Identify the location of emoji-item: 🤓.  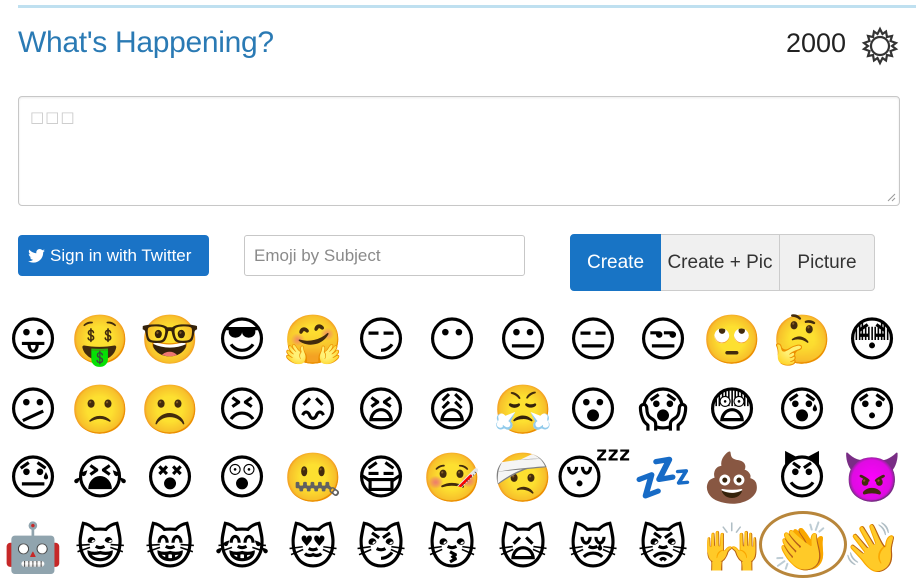
(170, 340).